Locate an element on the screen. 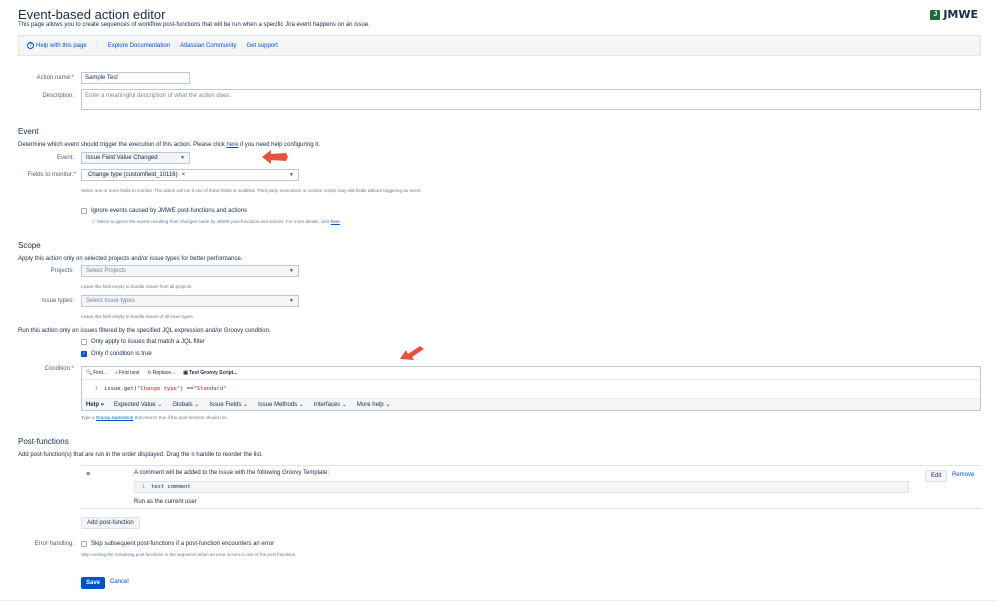  drag-handle-icon: ≡ is located at coordinates (88, 474).